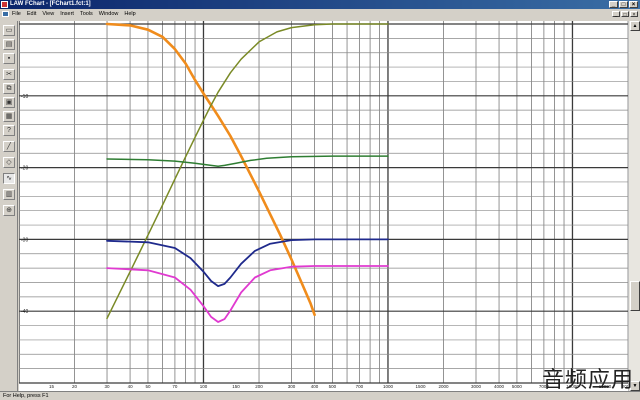  I want to click on x-tick-label: 30, so click(108, 386).